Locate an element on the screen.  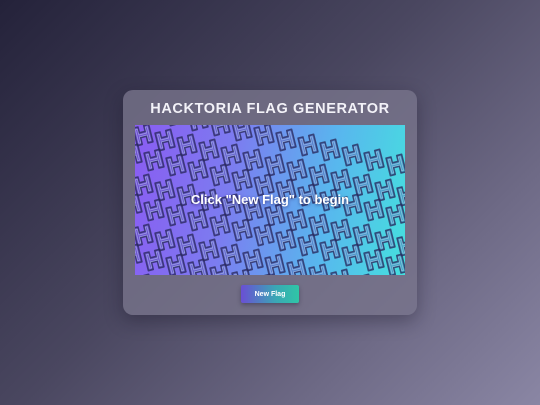
new-flag-button: New Flag is located at coordinates (270, 294).